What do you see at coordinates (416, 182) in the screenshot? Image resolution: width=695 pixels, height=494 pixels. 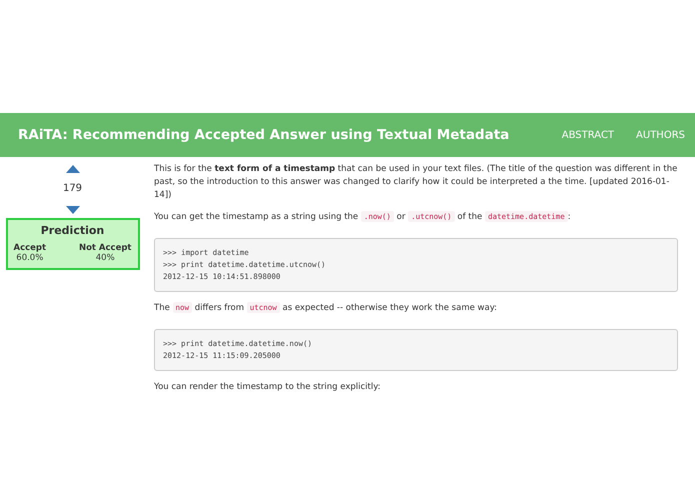 I see `paragraph: This is for the text form of a timestamp that can be used in your text files. (The title of the question was different in the past, so the introduction to this answer was changed to clarify how it could be interpreted a the time. [updated 2016-01-14])` at bounding box center [416, 182].